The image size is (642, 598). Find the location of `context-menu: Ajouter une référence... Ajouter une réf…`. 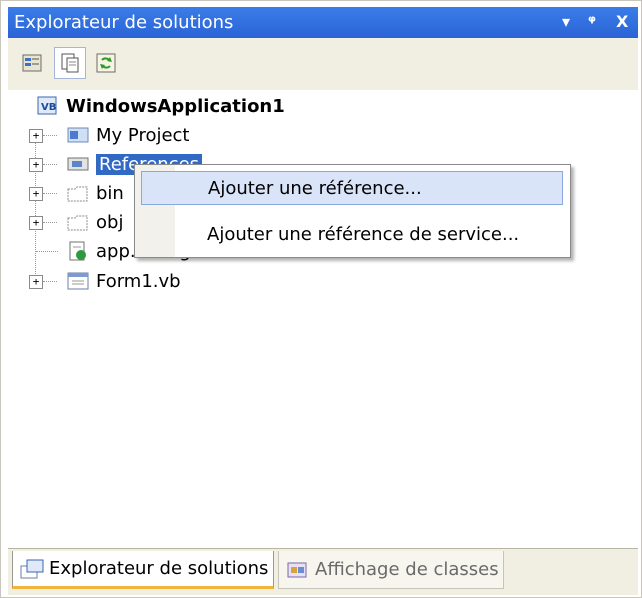

context-menu: Ajouter une référence... Ajouter une réf… is located at coordinates (352, 211).